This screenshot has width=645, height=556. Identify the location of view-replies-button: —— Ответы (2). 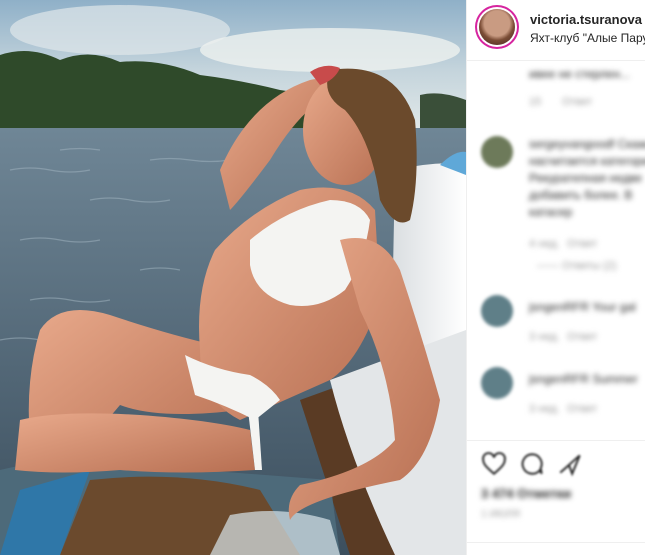
(577, 266).